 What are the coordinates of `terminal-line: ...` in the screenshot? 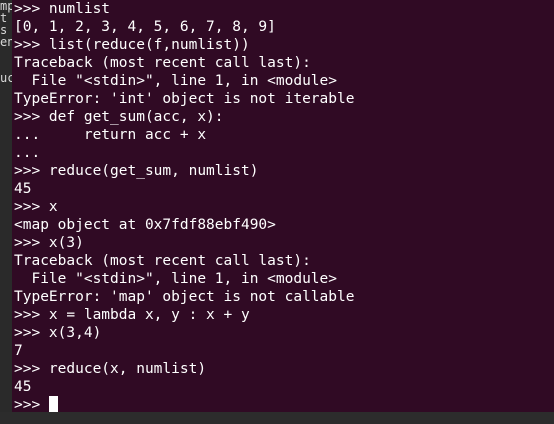 It's located at (27, 153).